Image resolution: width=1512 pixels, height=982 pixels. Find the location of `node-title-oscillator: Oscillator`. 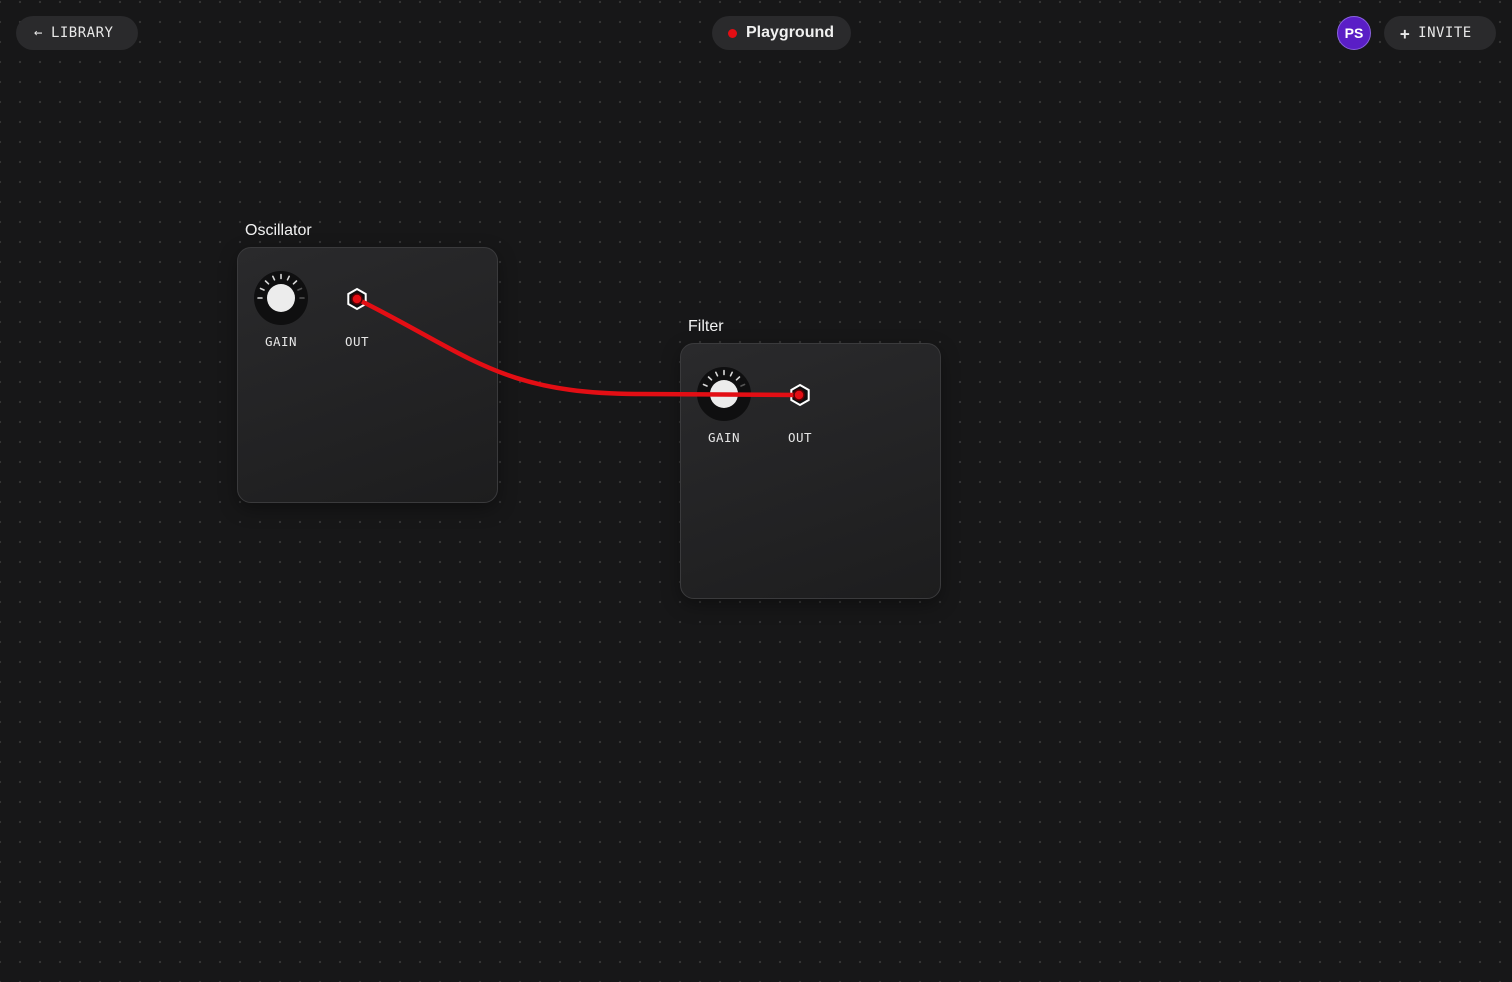

node-title-oscillator: Oscillator is located at coordinates (278, 230).